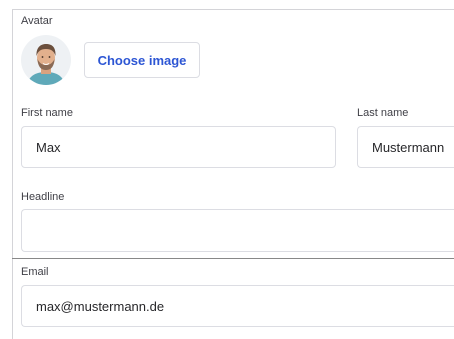  Describe the element at coordinates (237, 230) in the screenshot. I see `headline-field` at that location.